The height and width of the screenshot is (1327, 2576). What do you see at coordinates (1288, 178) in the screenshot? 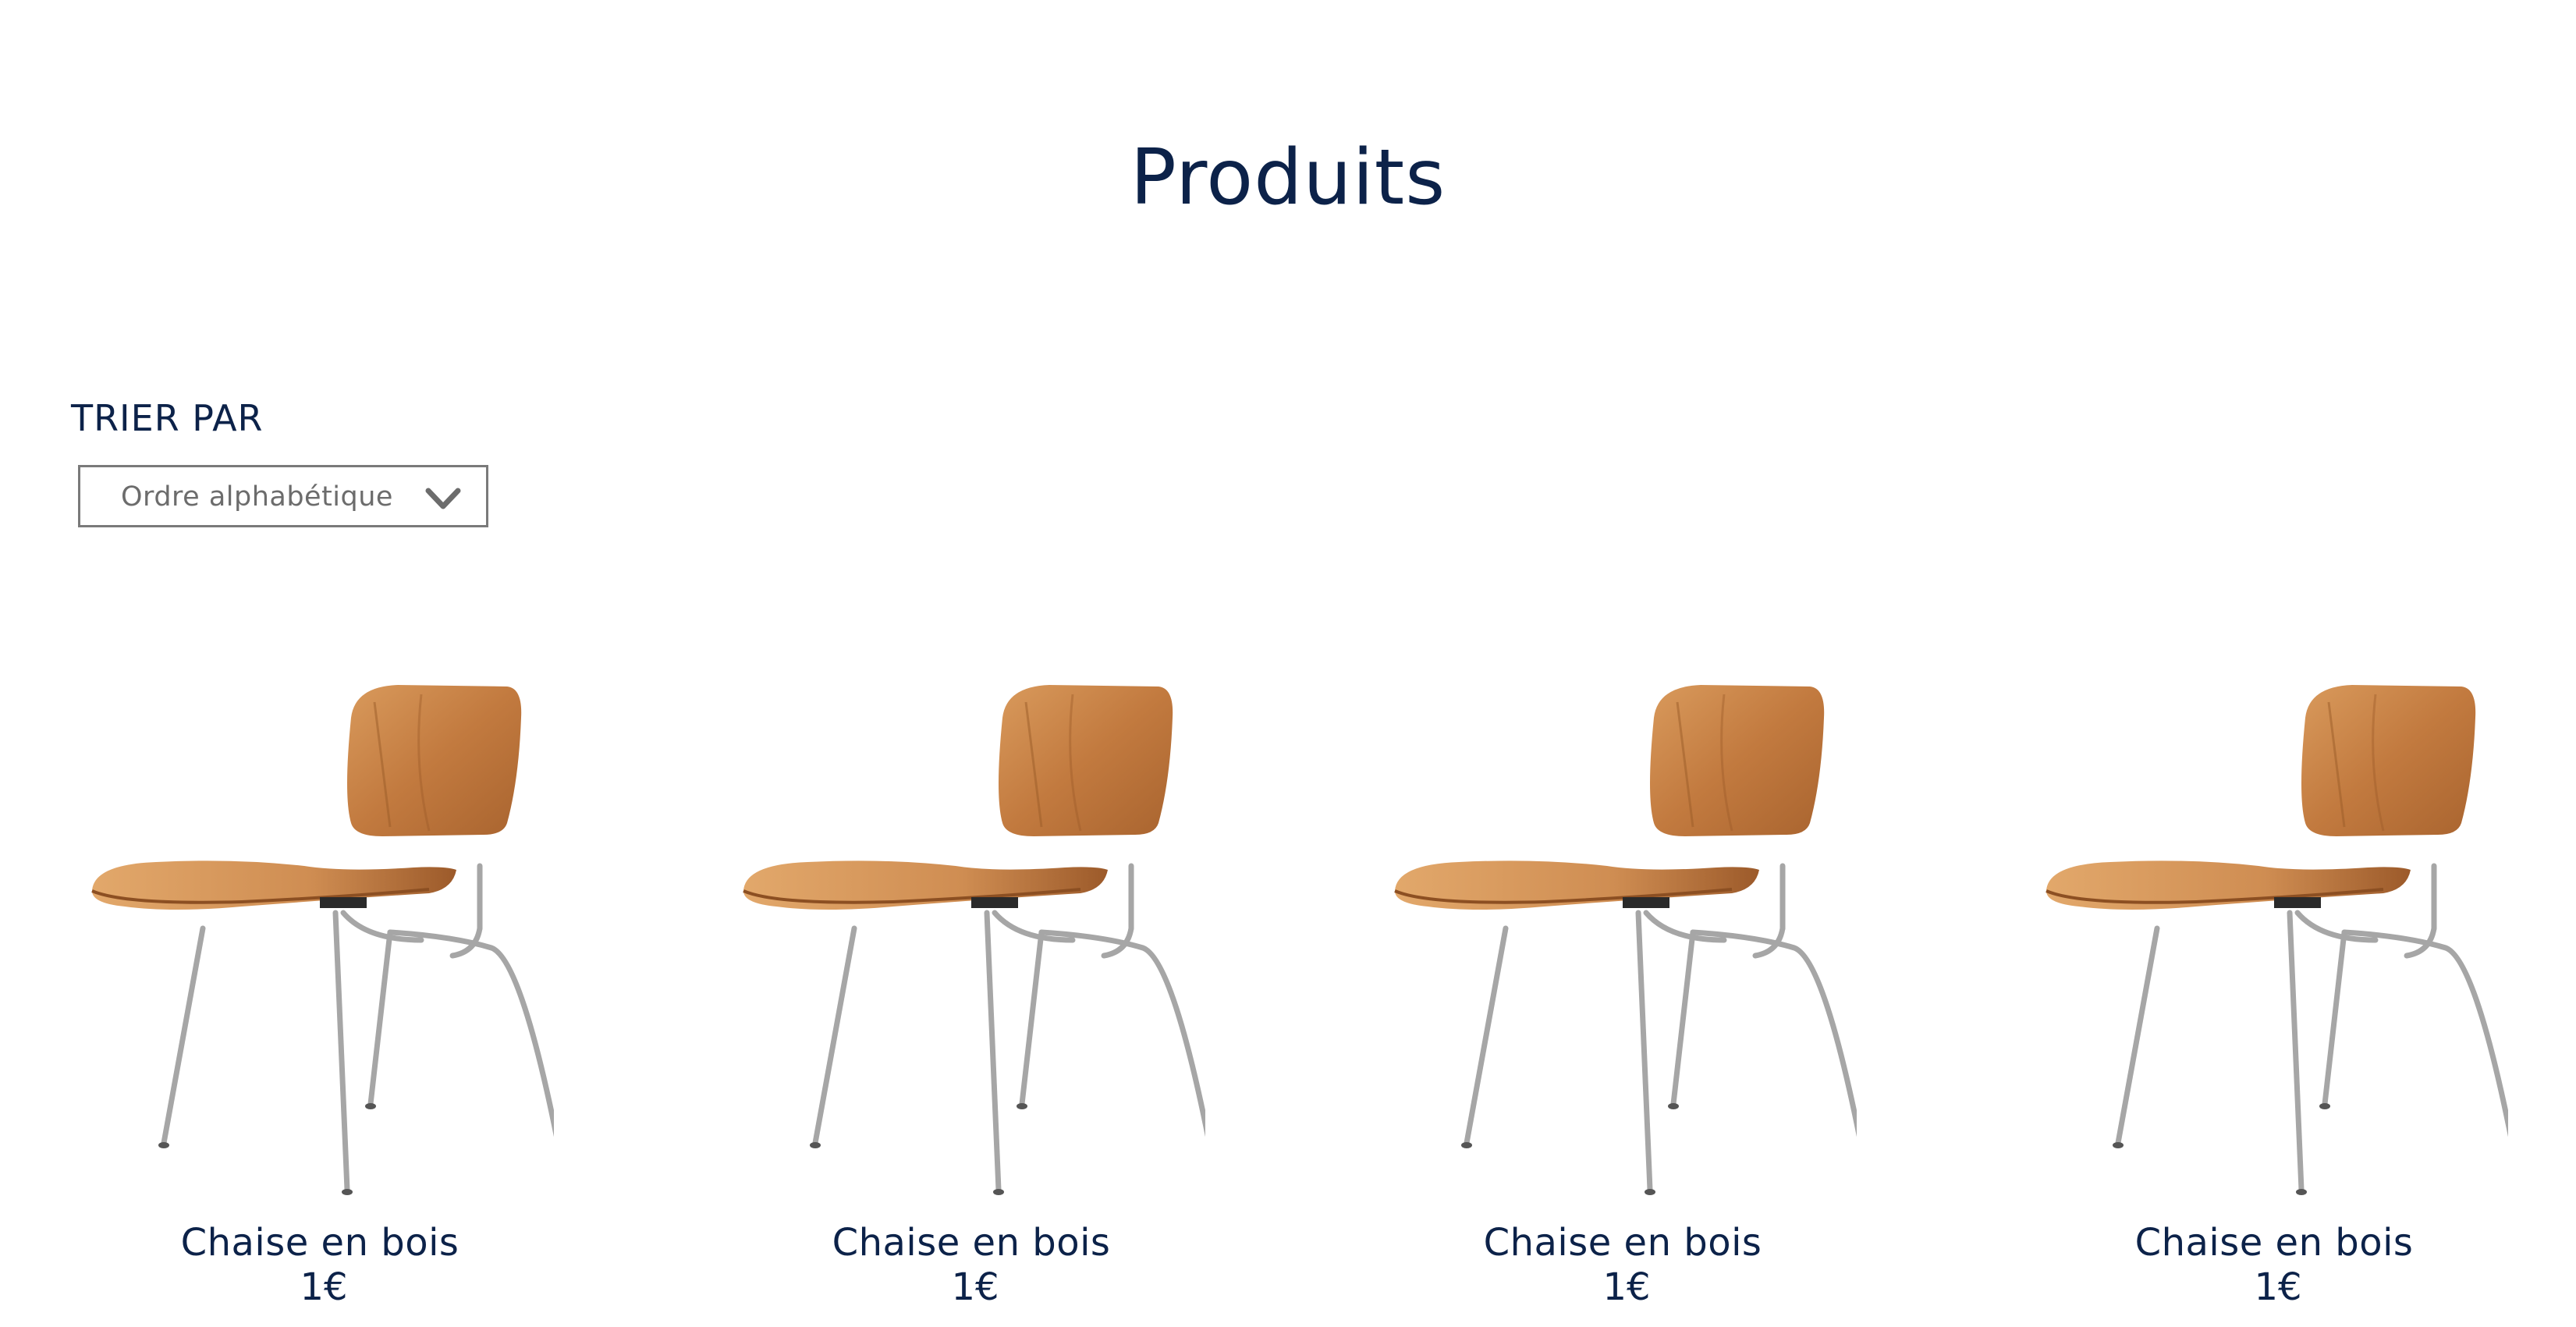
I see `page-title: Produits` at bounding box center [1288, 178].